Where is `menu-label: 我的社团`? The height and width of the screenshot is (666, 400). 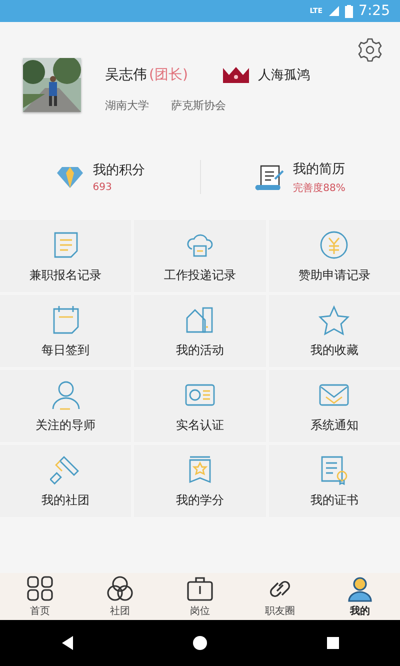 menu-label: 我的社团 is located at coordinates (66, 500).